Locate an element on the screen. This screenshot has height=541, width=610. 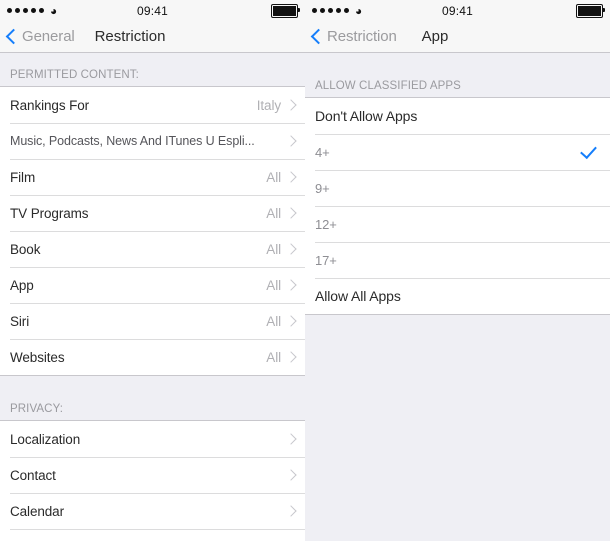
row-label: TV Programs is located at coordinates (49, 213).